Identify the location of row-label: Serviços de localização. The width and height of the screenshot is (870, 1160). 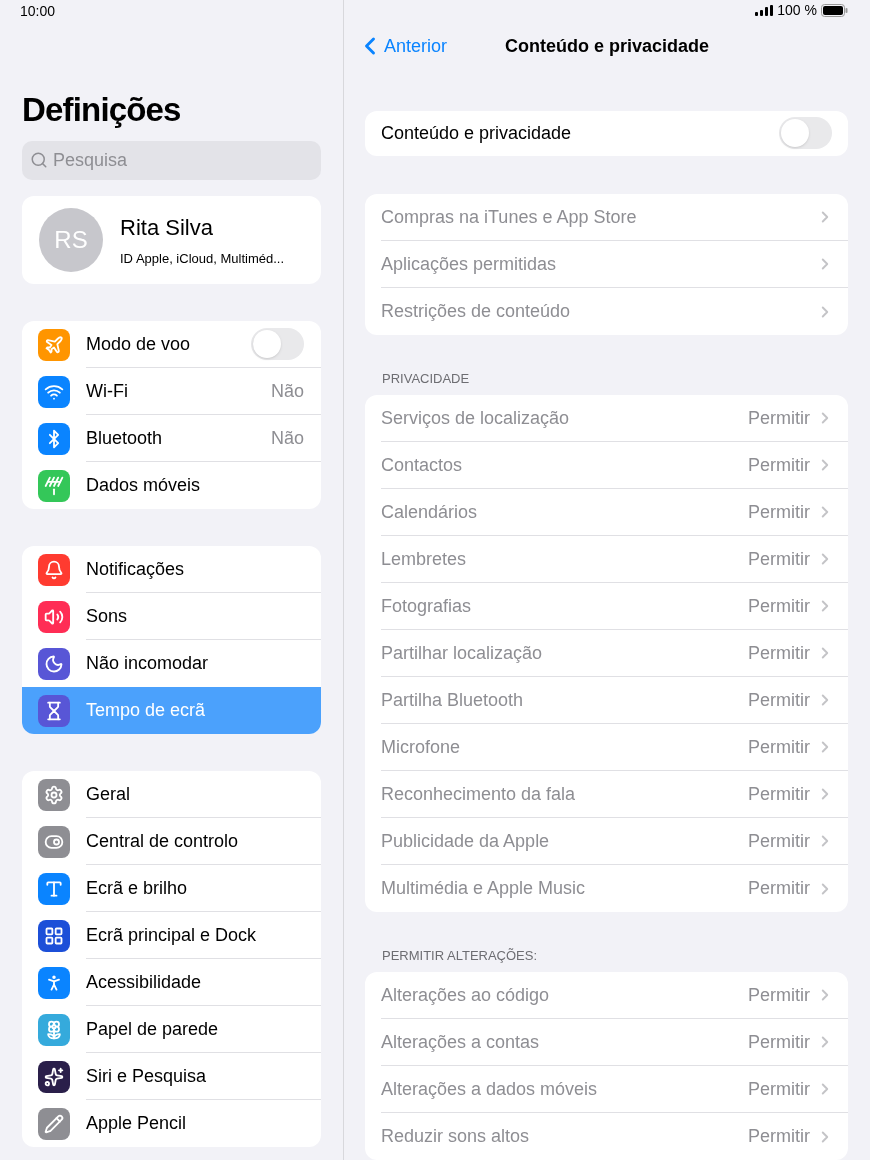
(476, 418).